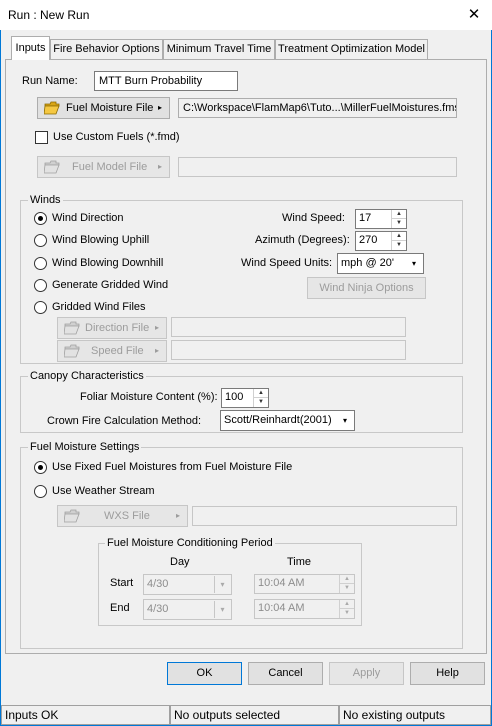  Describe the element at coordinates (50, 81) in the screenshot. I see `run-name-label: Run Name:` at that location.